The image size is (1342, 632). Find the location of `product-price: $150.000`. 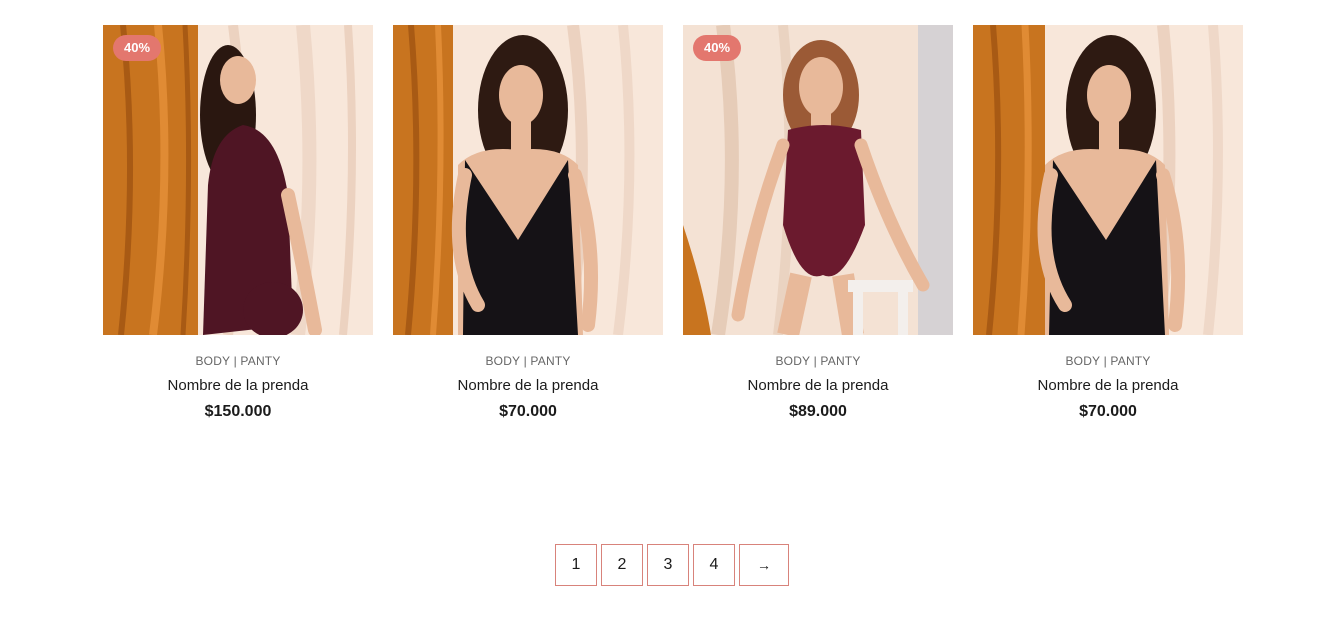

product-price: $150.000 is located at coordinates (238, 411).